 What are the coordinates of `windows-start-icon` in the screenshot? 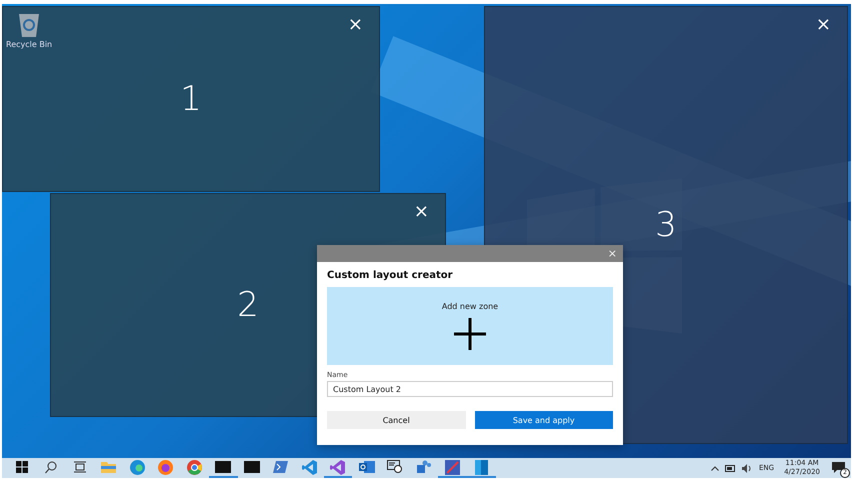 It's located at (22, 467).